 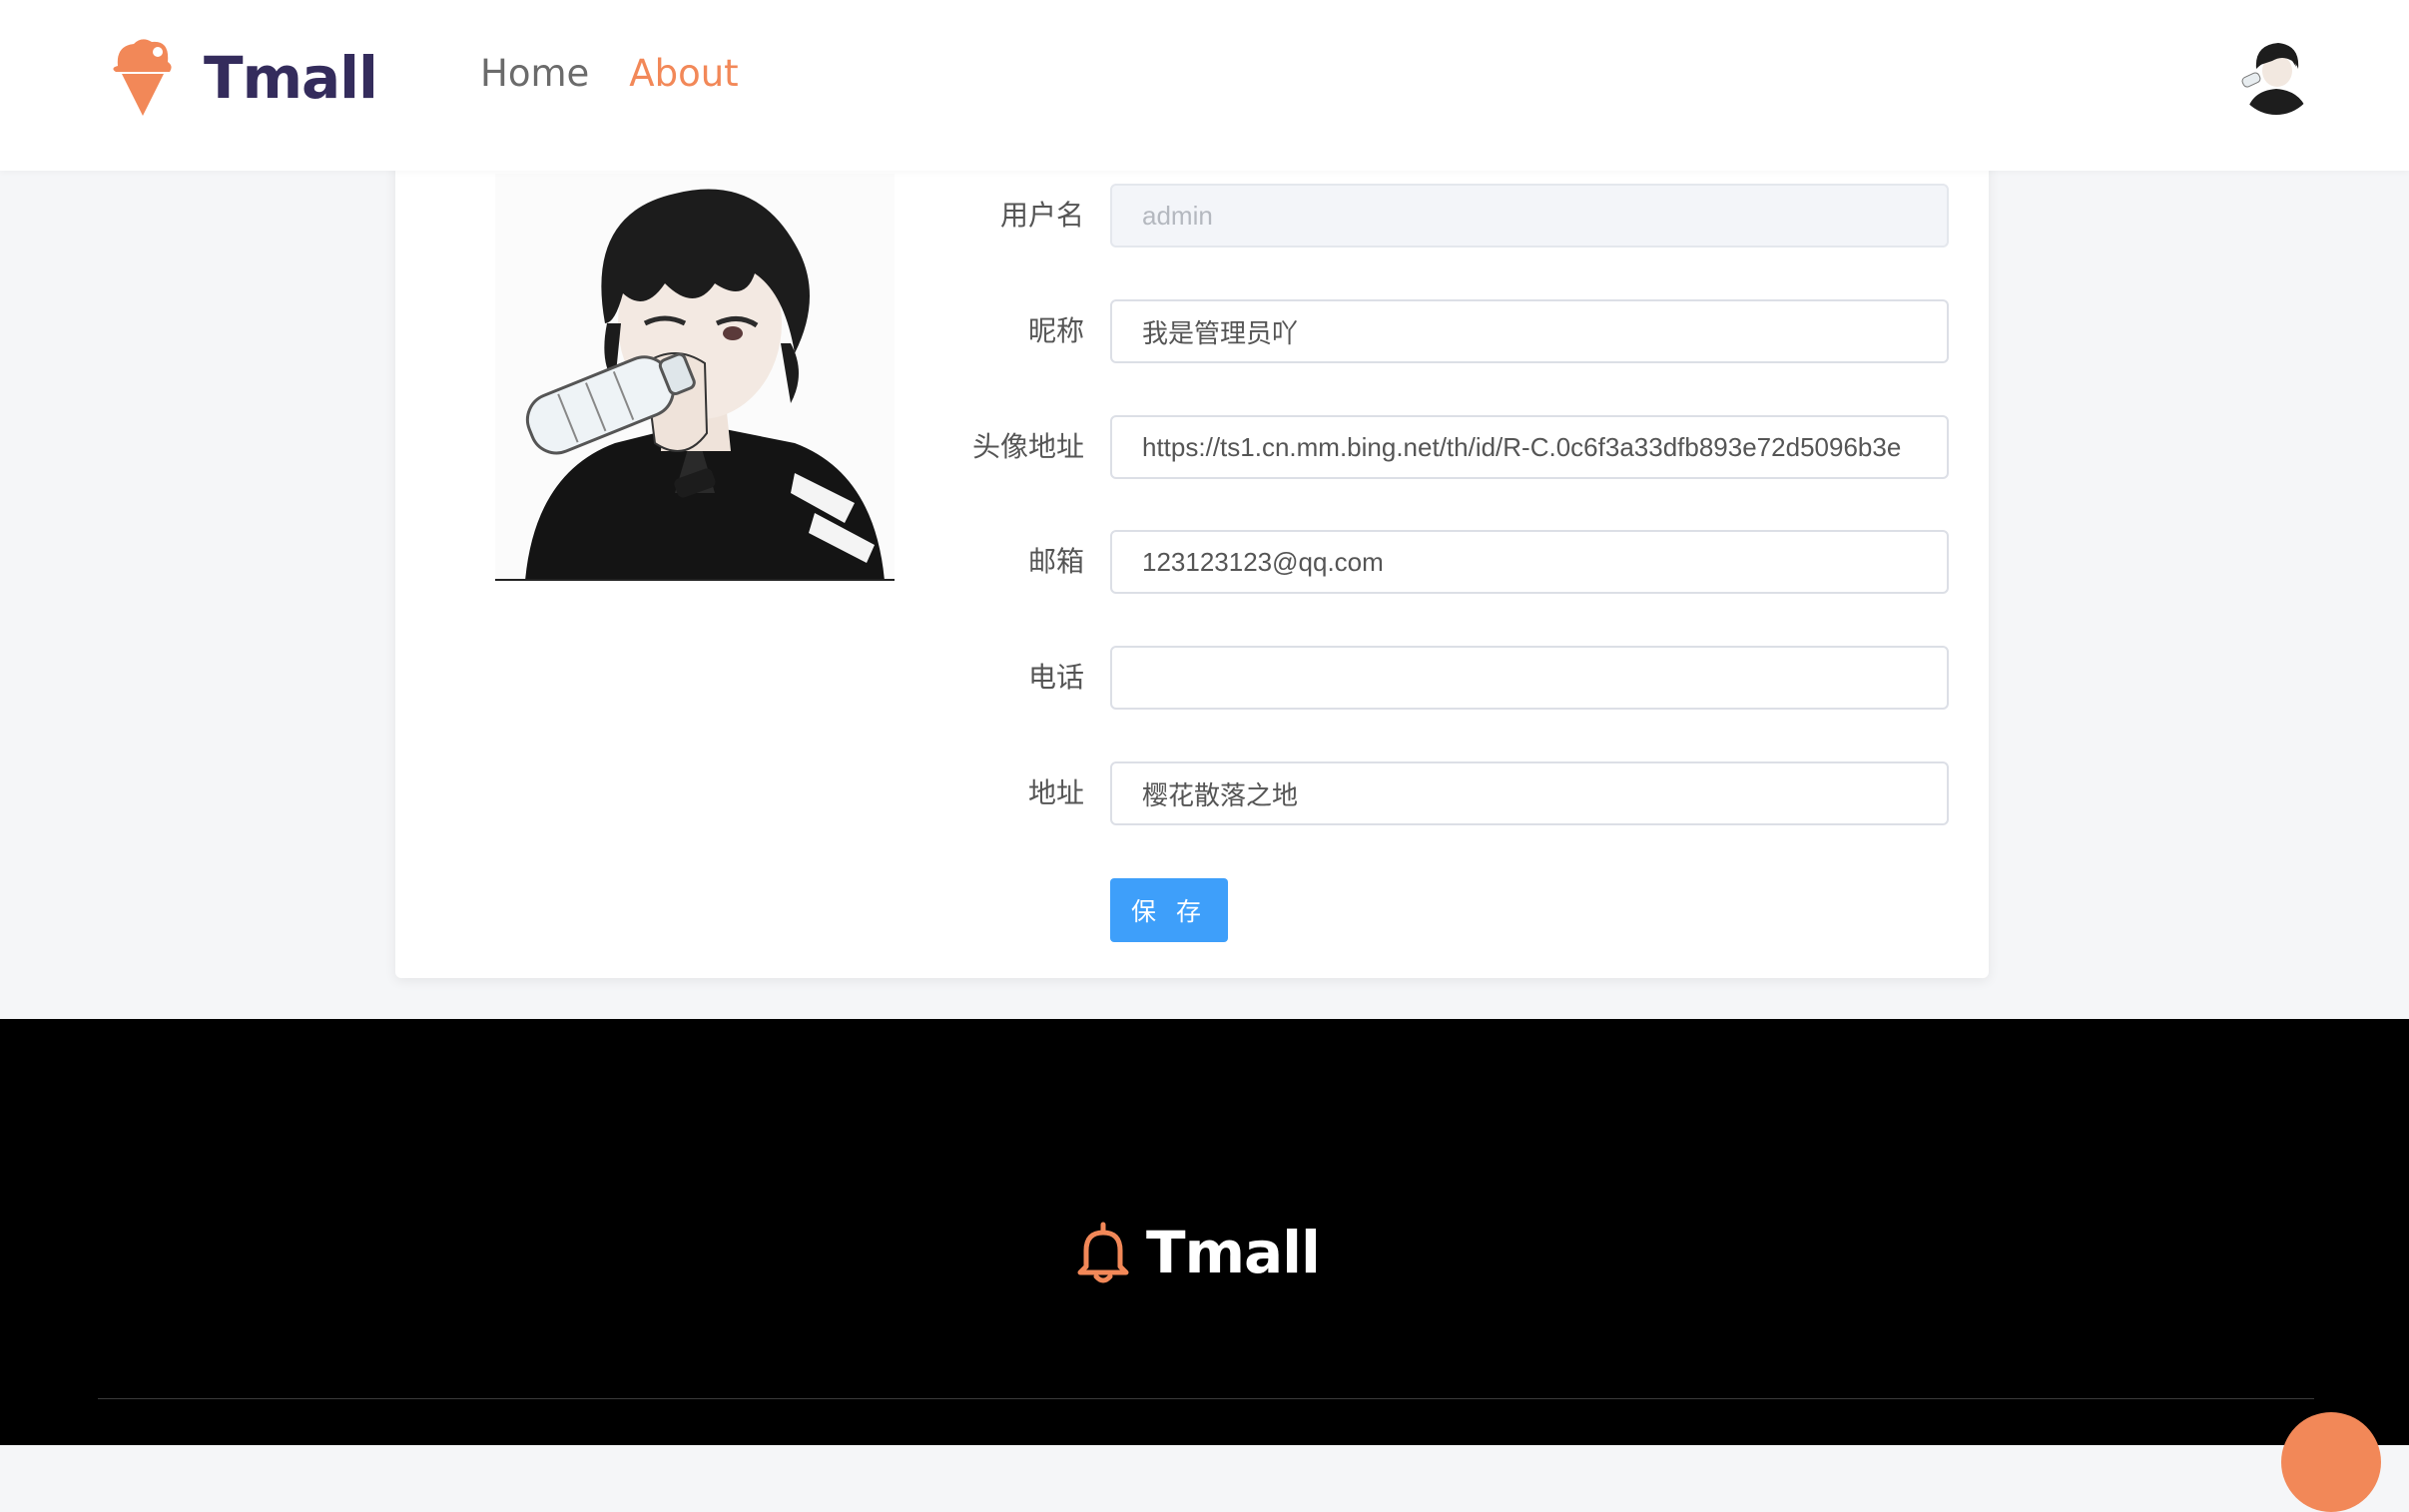 What do you see at coordinates (2331, 1462) in the screenshot?
I see `back-to-top-button` at bounding box center [2331, 1462].